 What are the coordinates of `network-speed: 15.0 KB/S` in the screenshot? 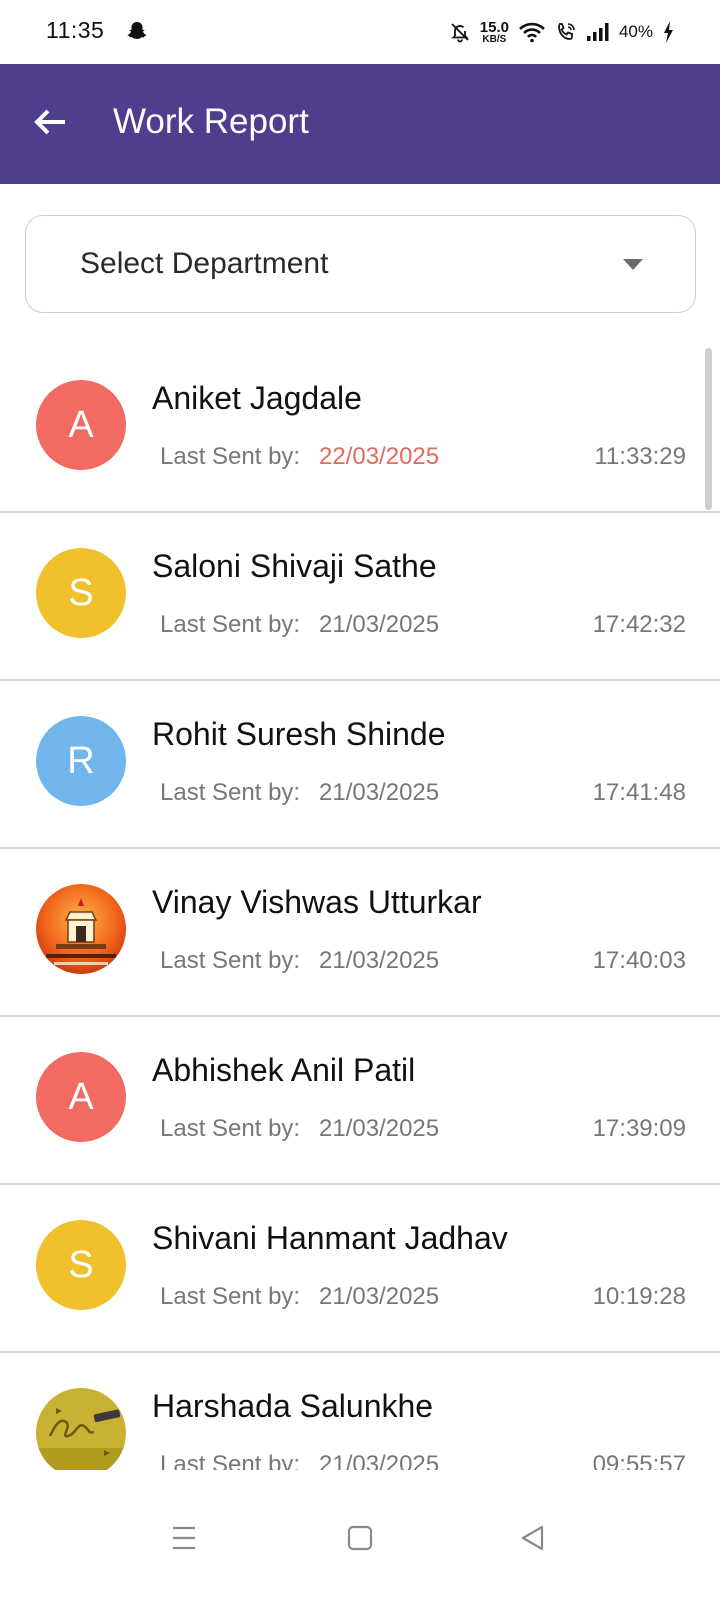 It's located at (494, 32).